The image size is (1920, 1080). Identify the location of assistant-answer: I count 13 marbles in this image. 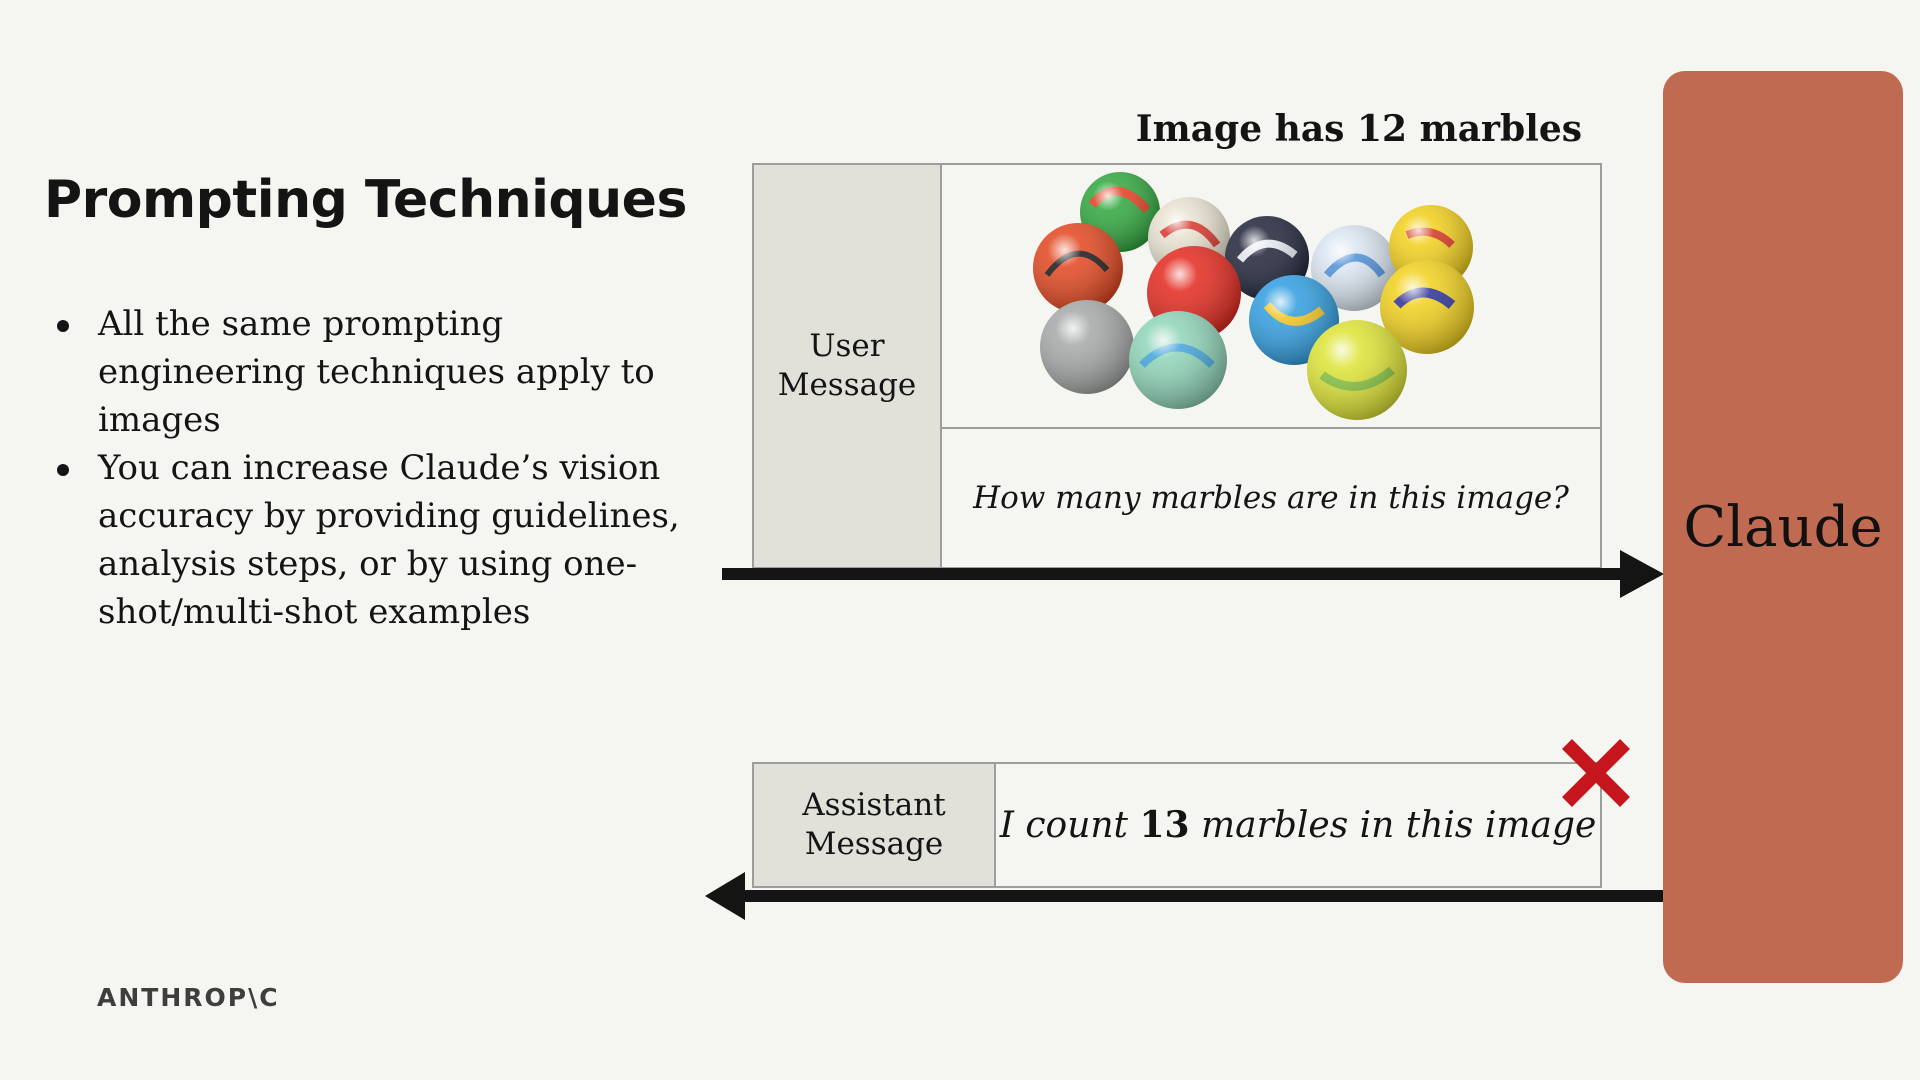
(1298, 825).